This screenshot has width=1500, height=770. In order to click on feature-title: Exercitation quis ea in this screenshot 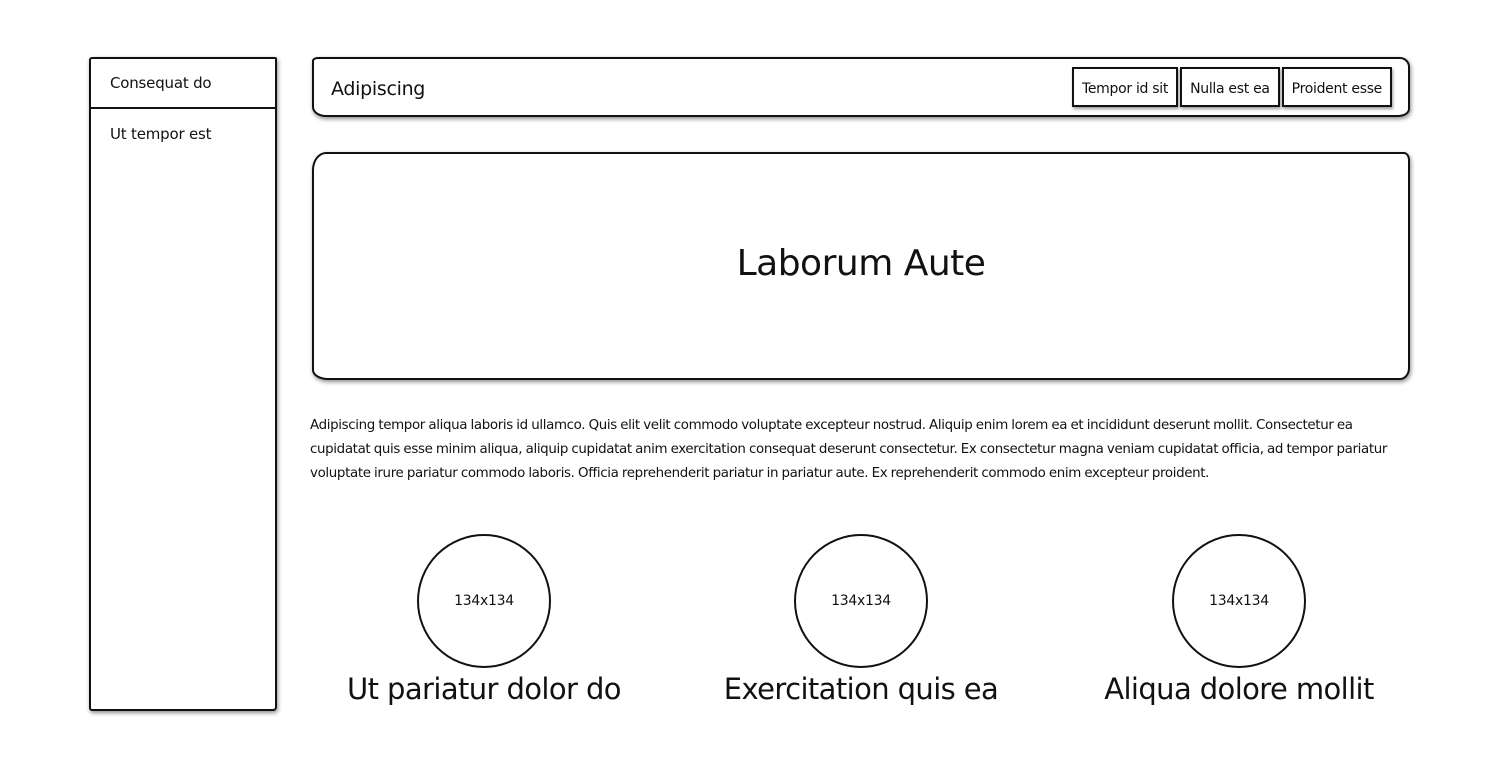, I will do `click(861, 689)`.